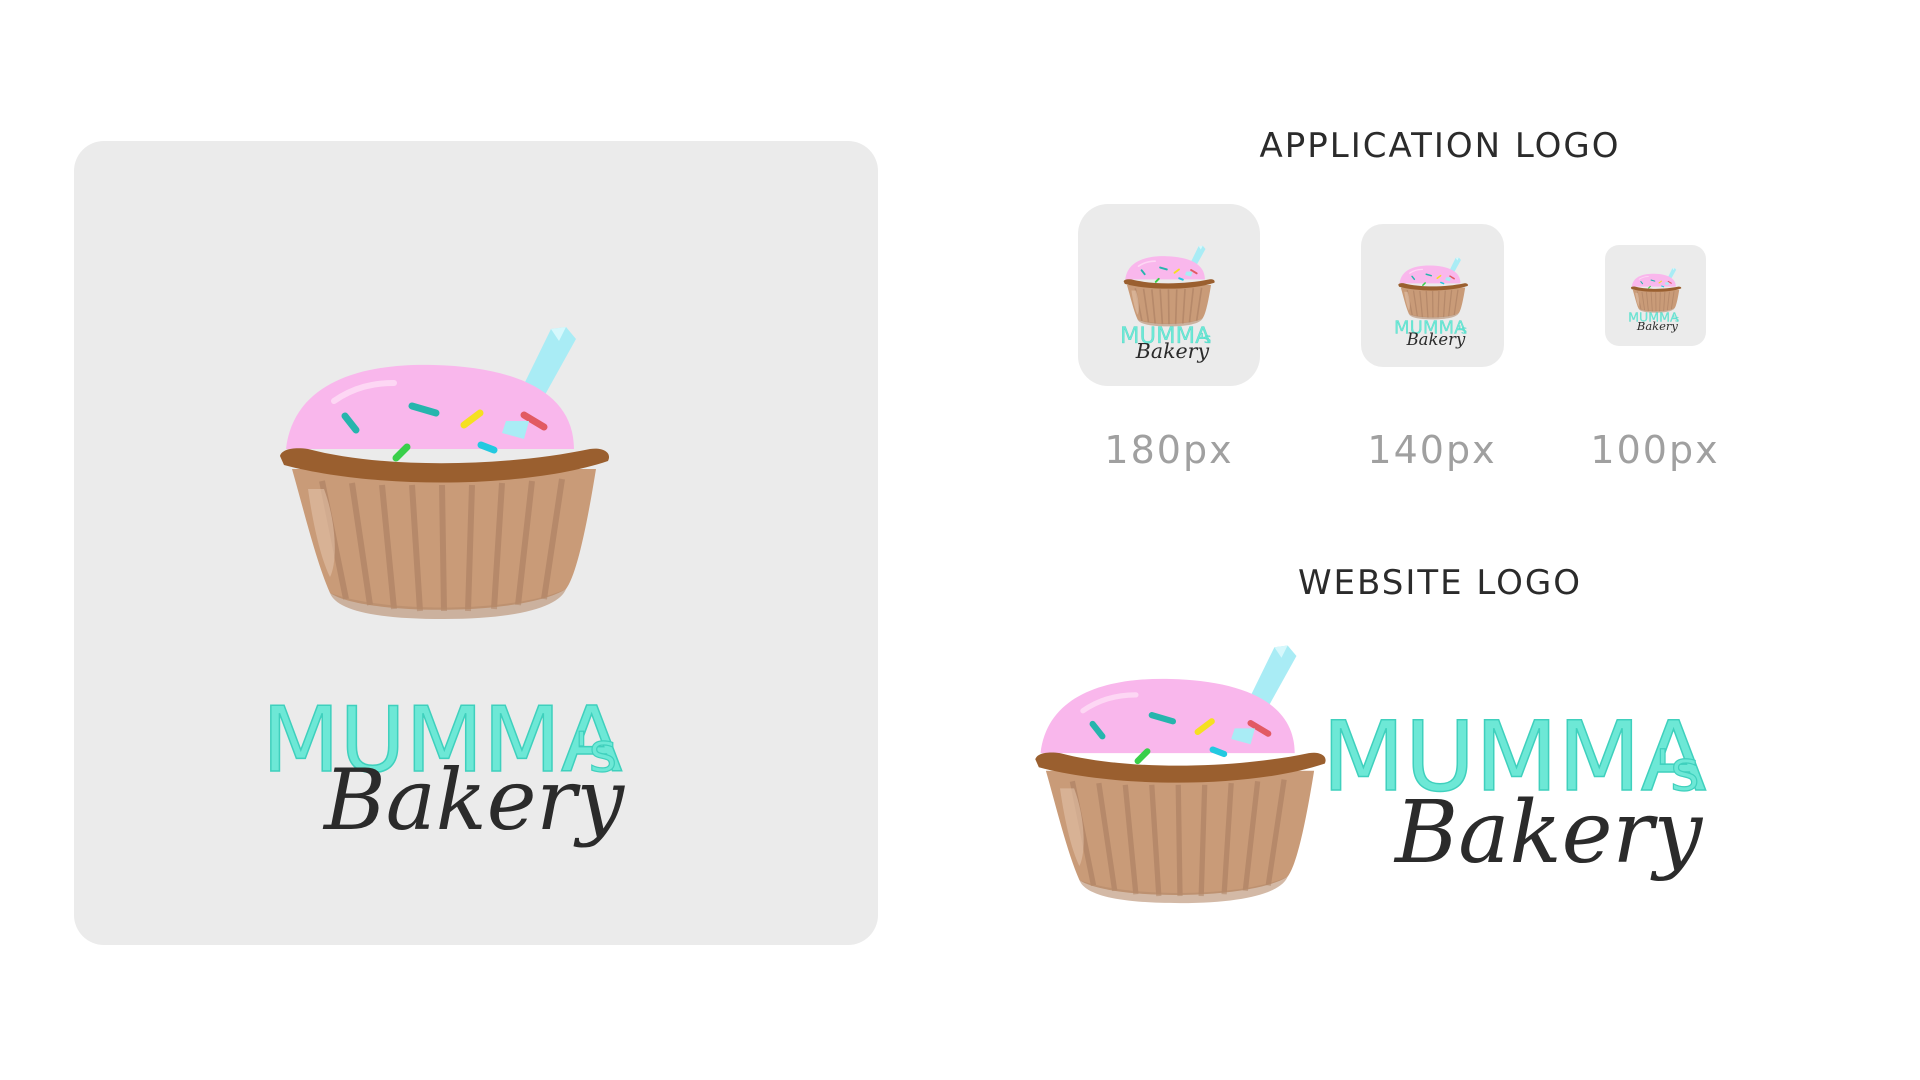 The image size is (1920, 1080). I want to click on app-icon-140-logo, so click(1431, 303).